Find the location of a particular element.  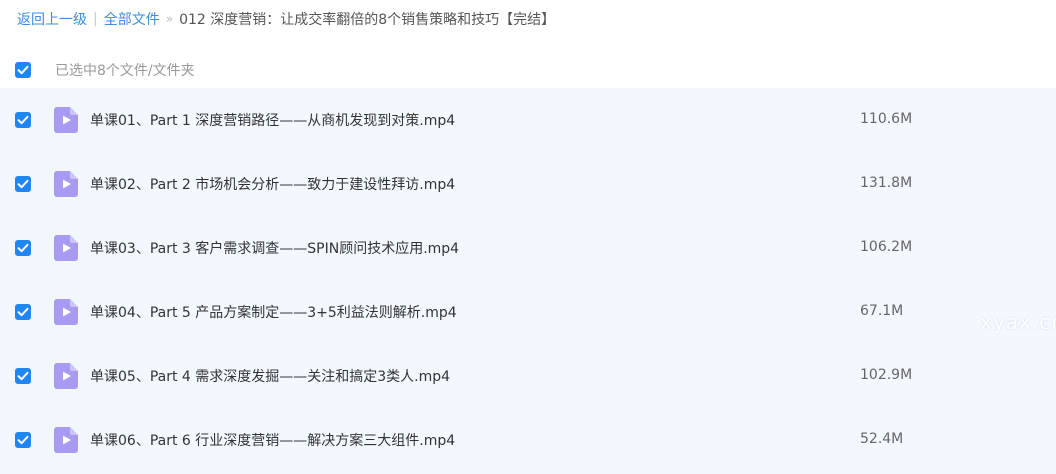

file-size: 102.9M is located at coordinates (886, 375).